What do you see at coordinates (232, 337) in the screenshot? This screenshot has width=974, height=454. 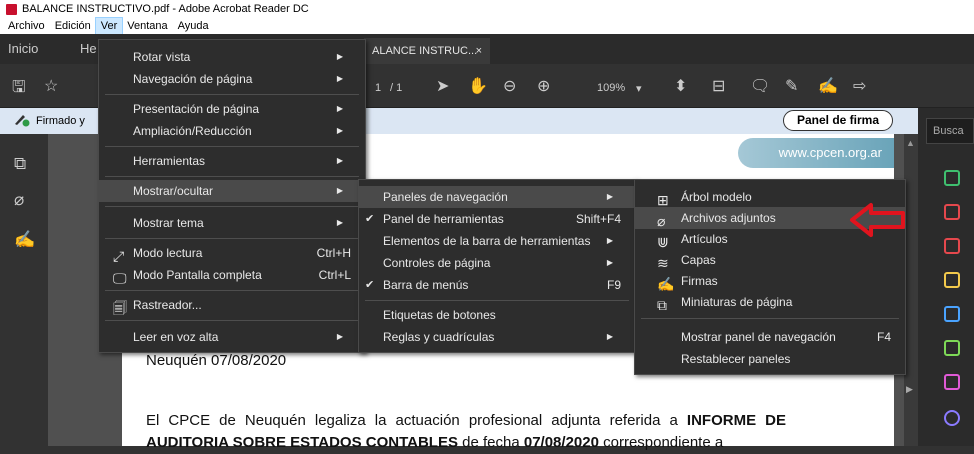 I see `menu-item-leer-voz-alta: Leer en voz alta ▶` at bounding box center [232, 337].